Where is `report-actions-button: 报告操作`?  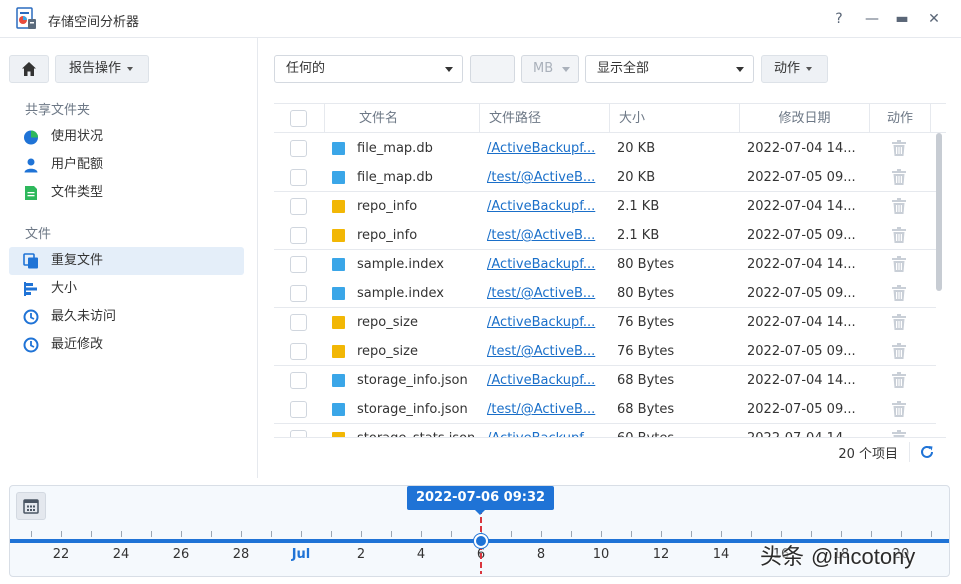
report-actions-button: 报告操作 is located at coordinates (102, 69).